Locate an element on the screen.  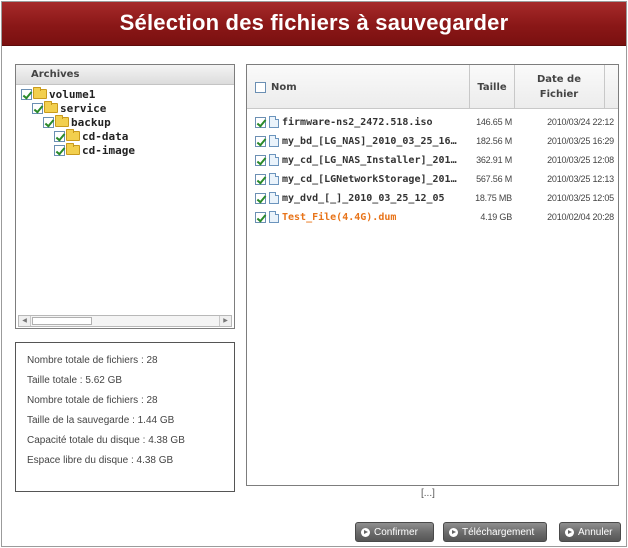
tree-node-cd-data: cd-data is located at coordinates (91, 136).